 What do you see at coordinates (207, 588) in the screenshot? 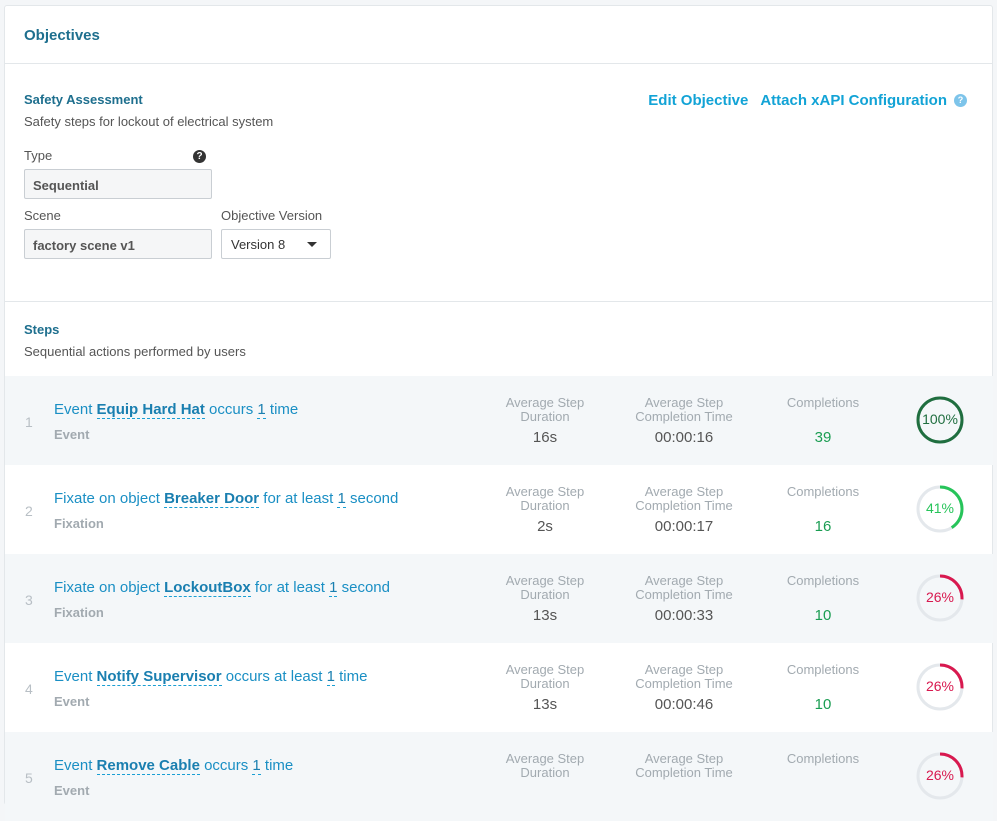
I see `step-target-link: LockoutBox` at bounding box center [207, 588].